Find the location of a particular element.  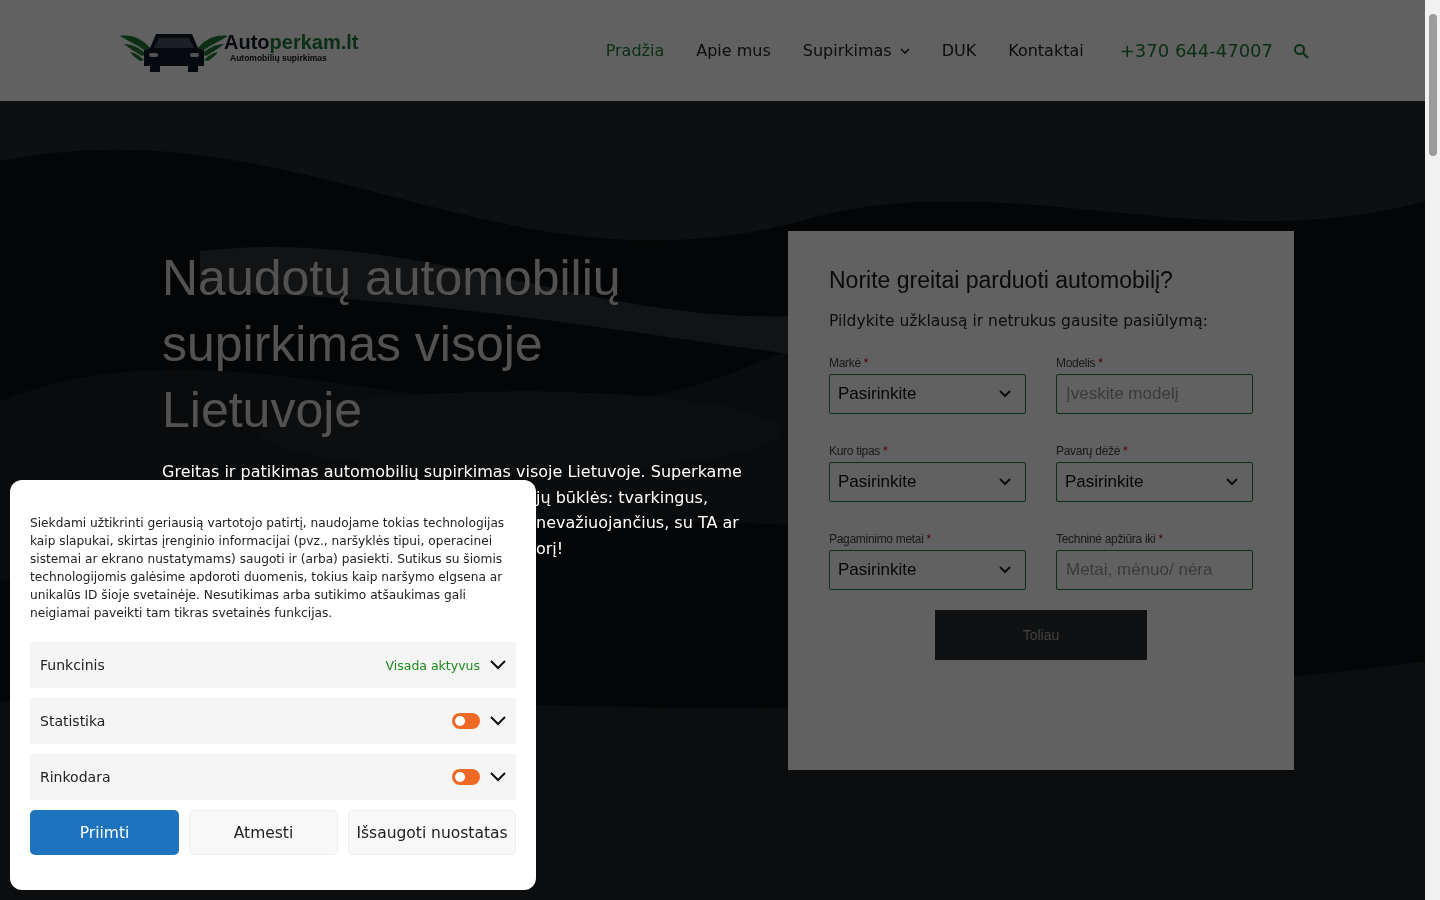

field-label: Pagaminimo metai is located at coordinates (876, 539).